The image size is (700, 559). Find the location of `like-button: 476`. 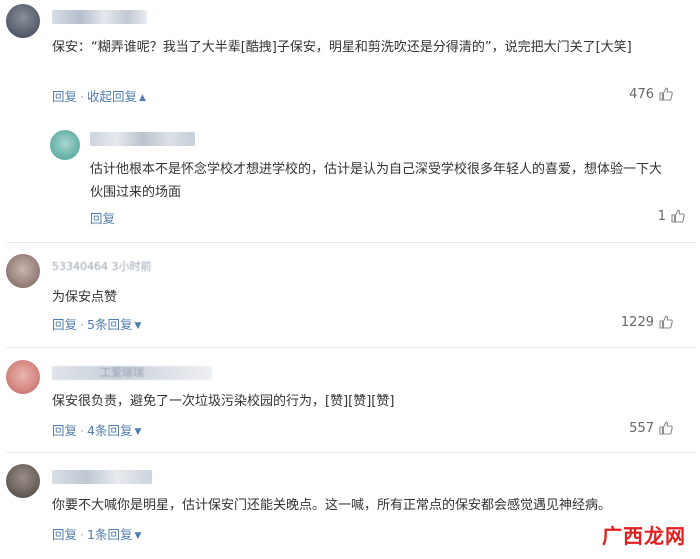

like-button: 476 is located at coordinates (651, 94).